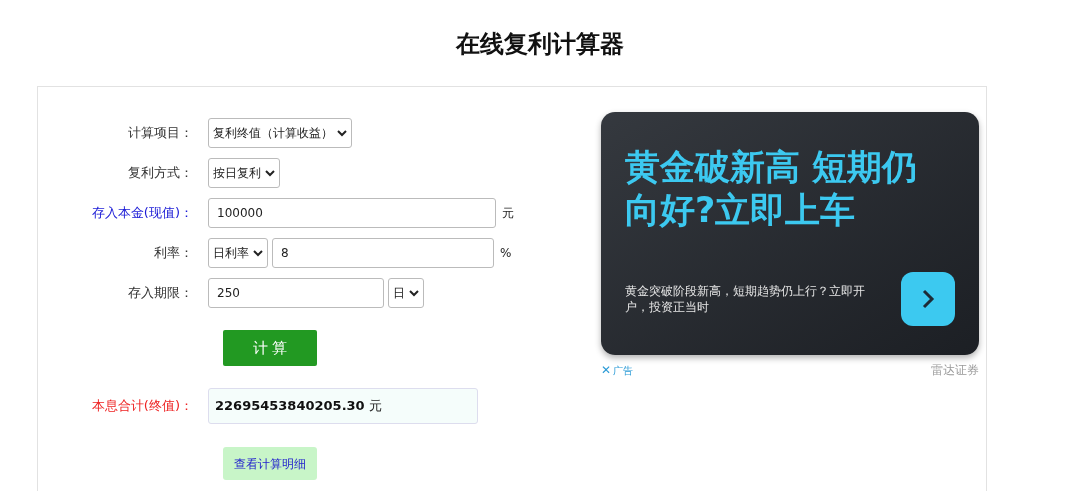 The width and height of the screenshot is (1080, 491). I want to click on unit-label: %, so click(506, 253).